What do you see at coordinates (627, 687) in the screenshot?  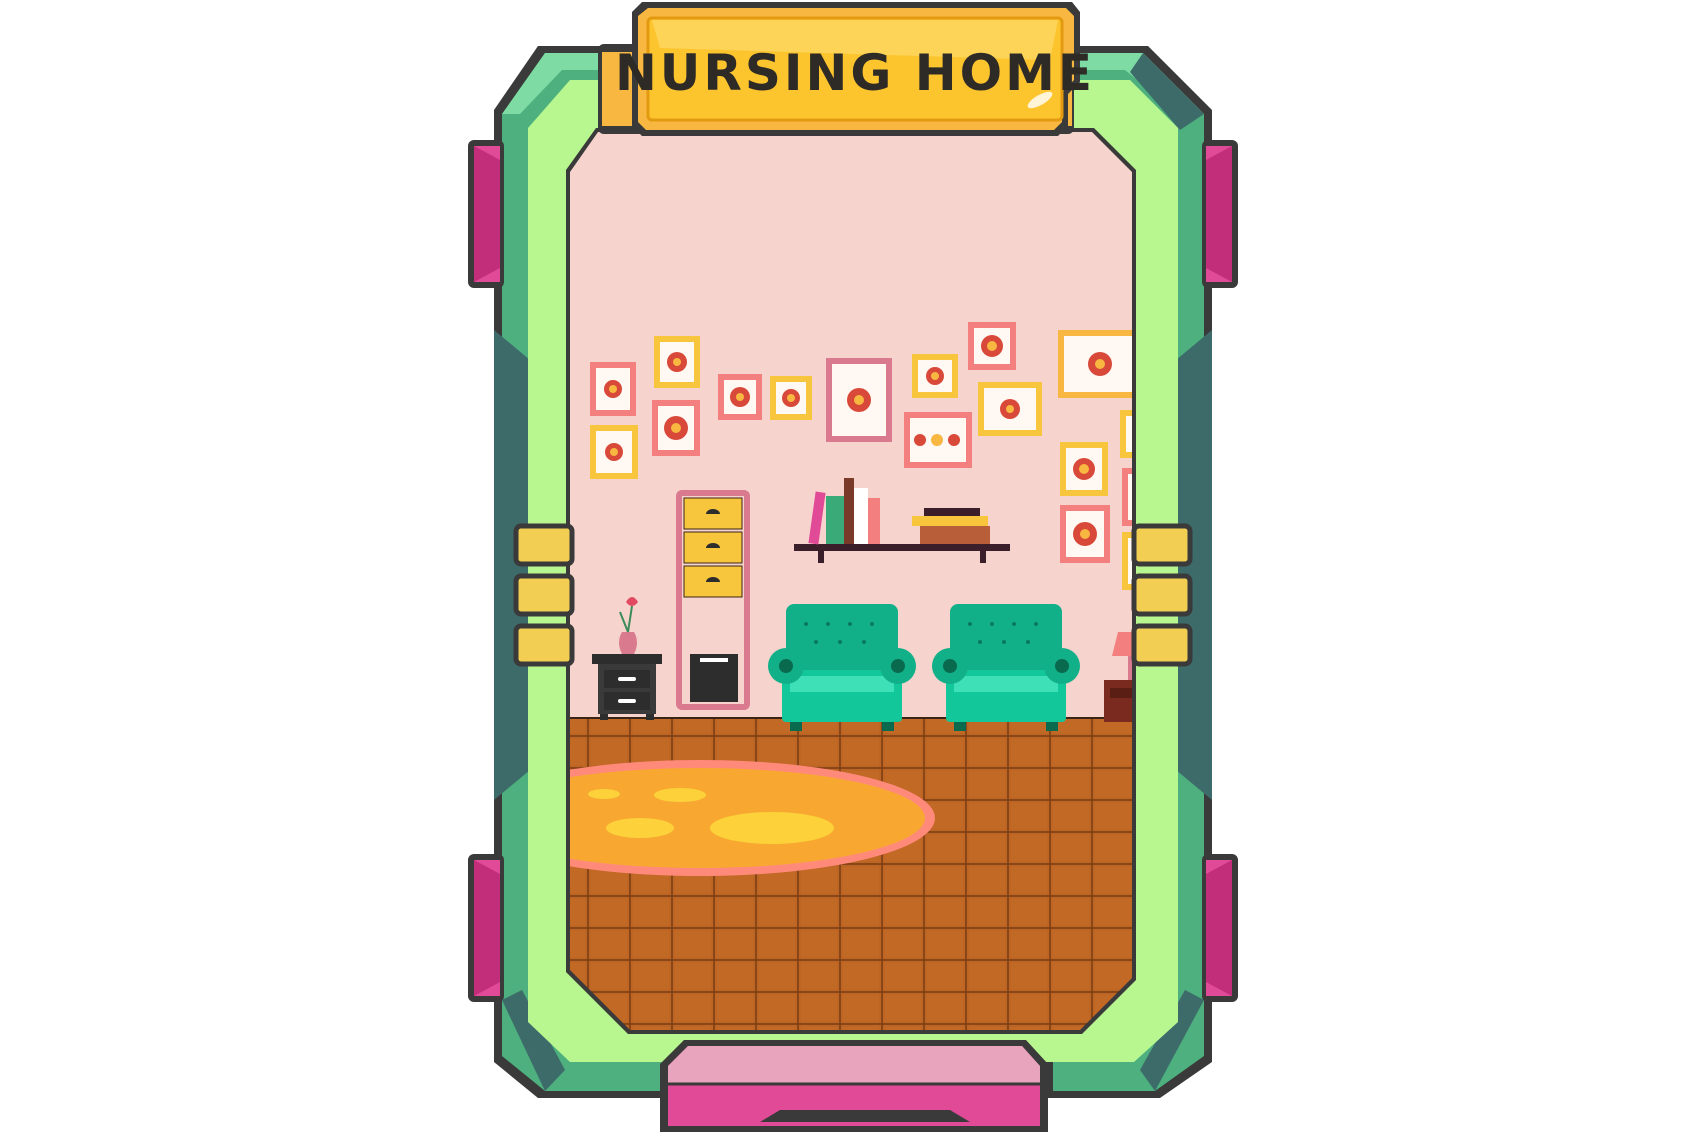 I see `nightstand` at bounding box center [627, 687].